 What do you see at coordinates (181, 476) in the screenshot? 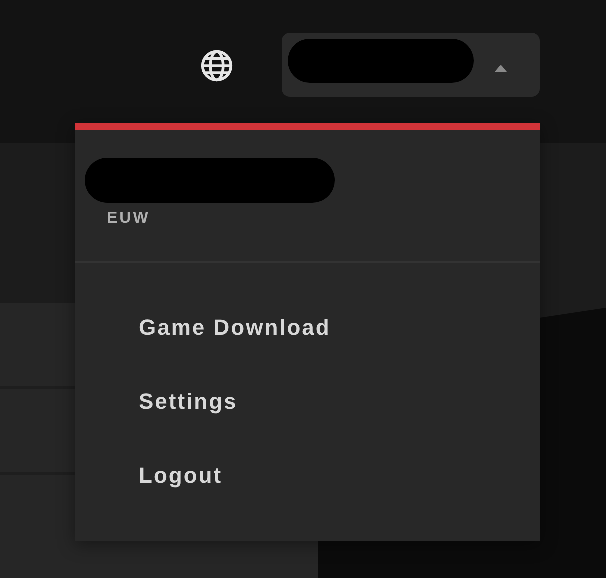
I see `menu-item: Logout` at bounding box center [181, 476].